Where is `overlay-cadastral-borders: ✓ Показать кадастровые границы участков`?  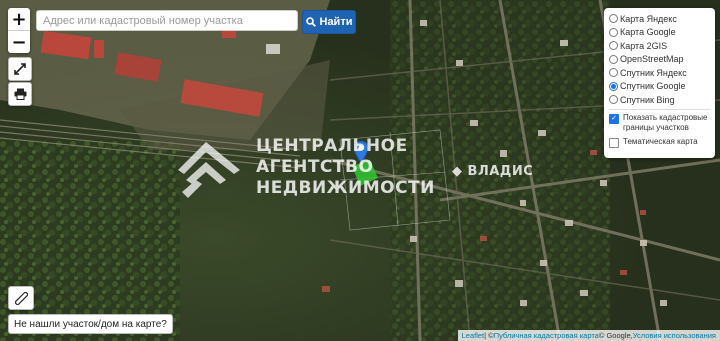 overlay-cadastral-borders: ✓ Показать кадастровые границы участков is located at coordinates (659, 123).